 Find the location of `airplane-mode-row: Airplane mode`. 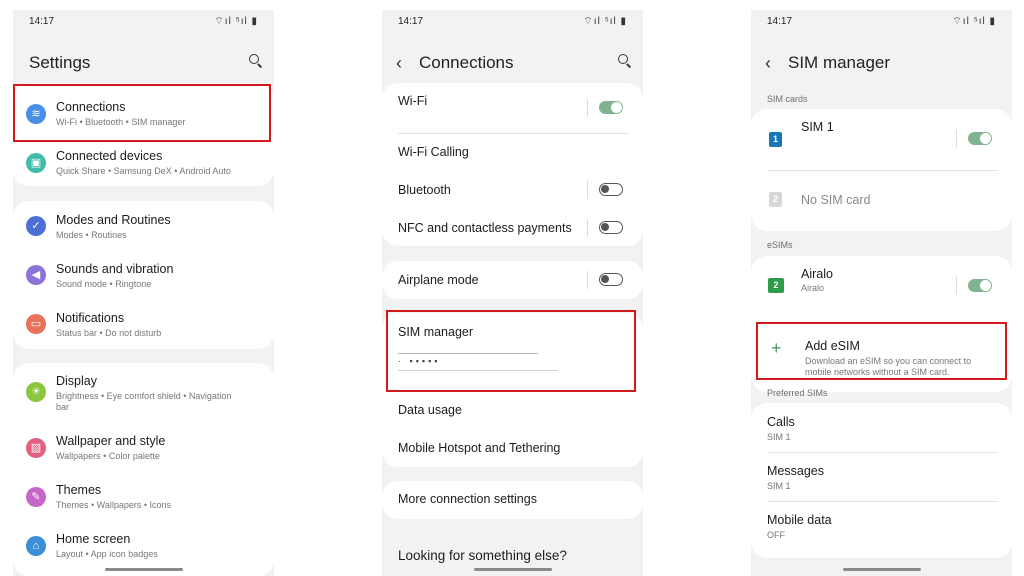

airplane-mode-row: Airplane mode is located at coordinates (512, 280).